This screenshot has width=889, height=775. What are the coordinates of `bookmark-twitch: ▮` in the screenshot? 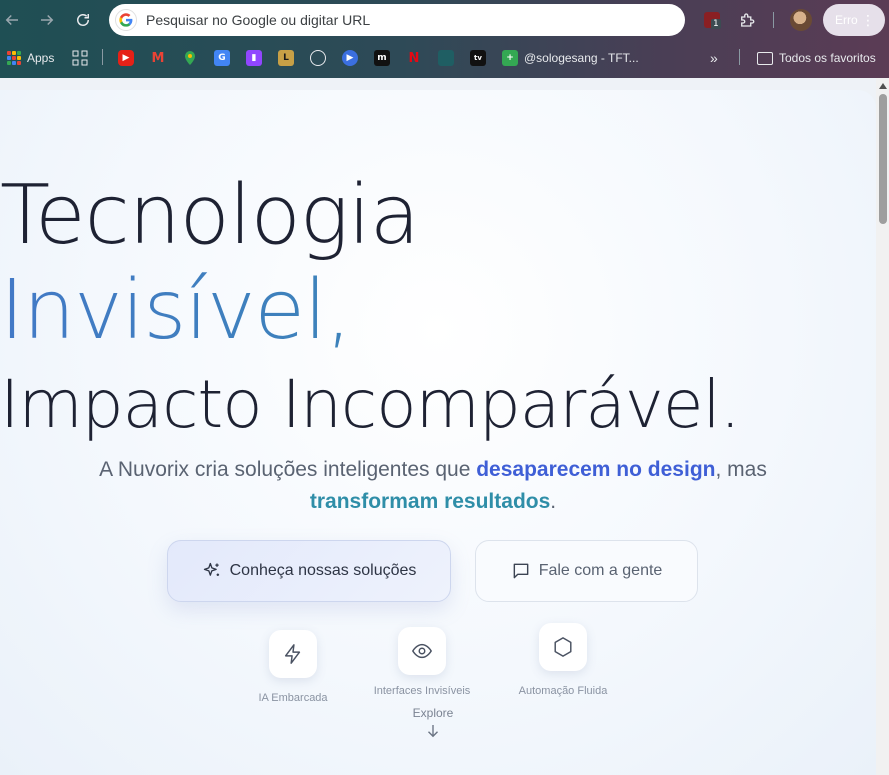 It's located at (254, 58).